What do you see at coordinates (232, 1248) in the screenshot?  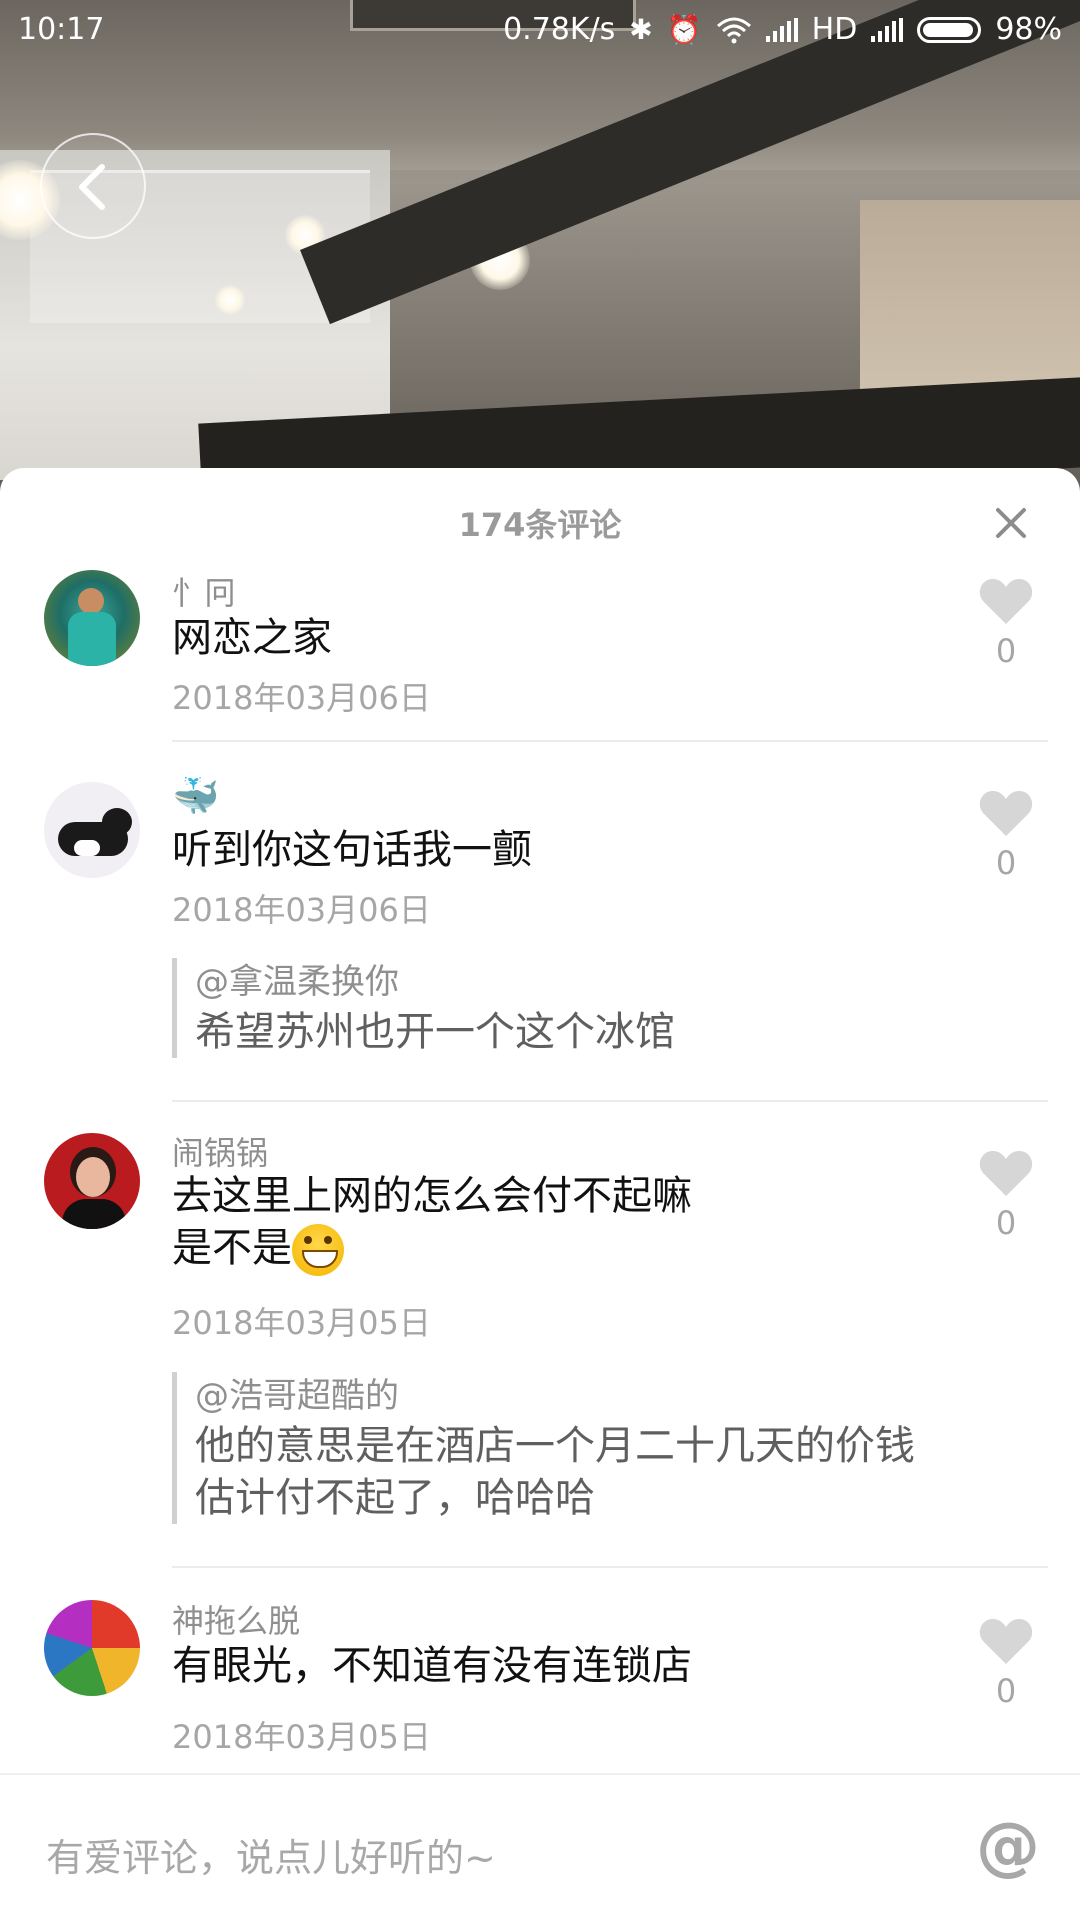 I see `comment-text-line2-label: 是不是` at bounding box center [232, 1248].